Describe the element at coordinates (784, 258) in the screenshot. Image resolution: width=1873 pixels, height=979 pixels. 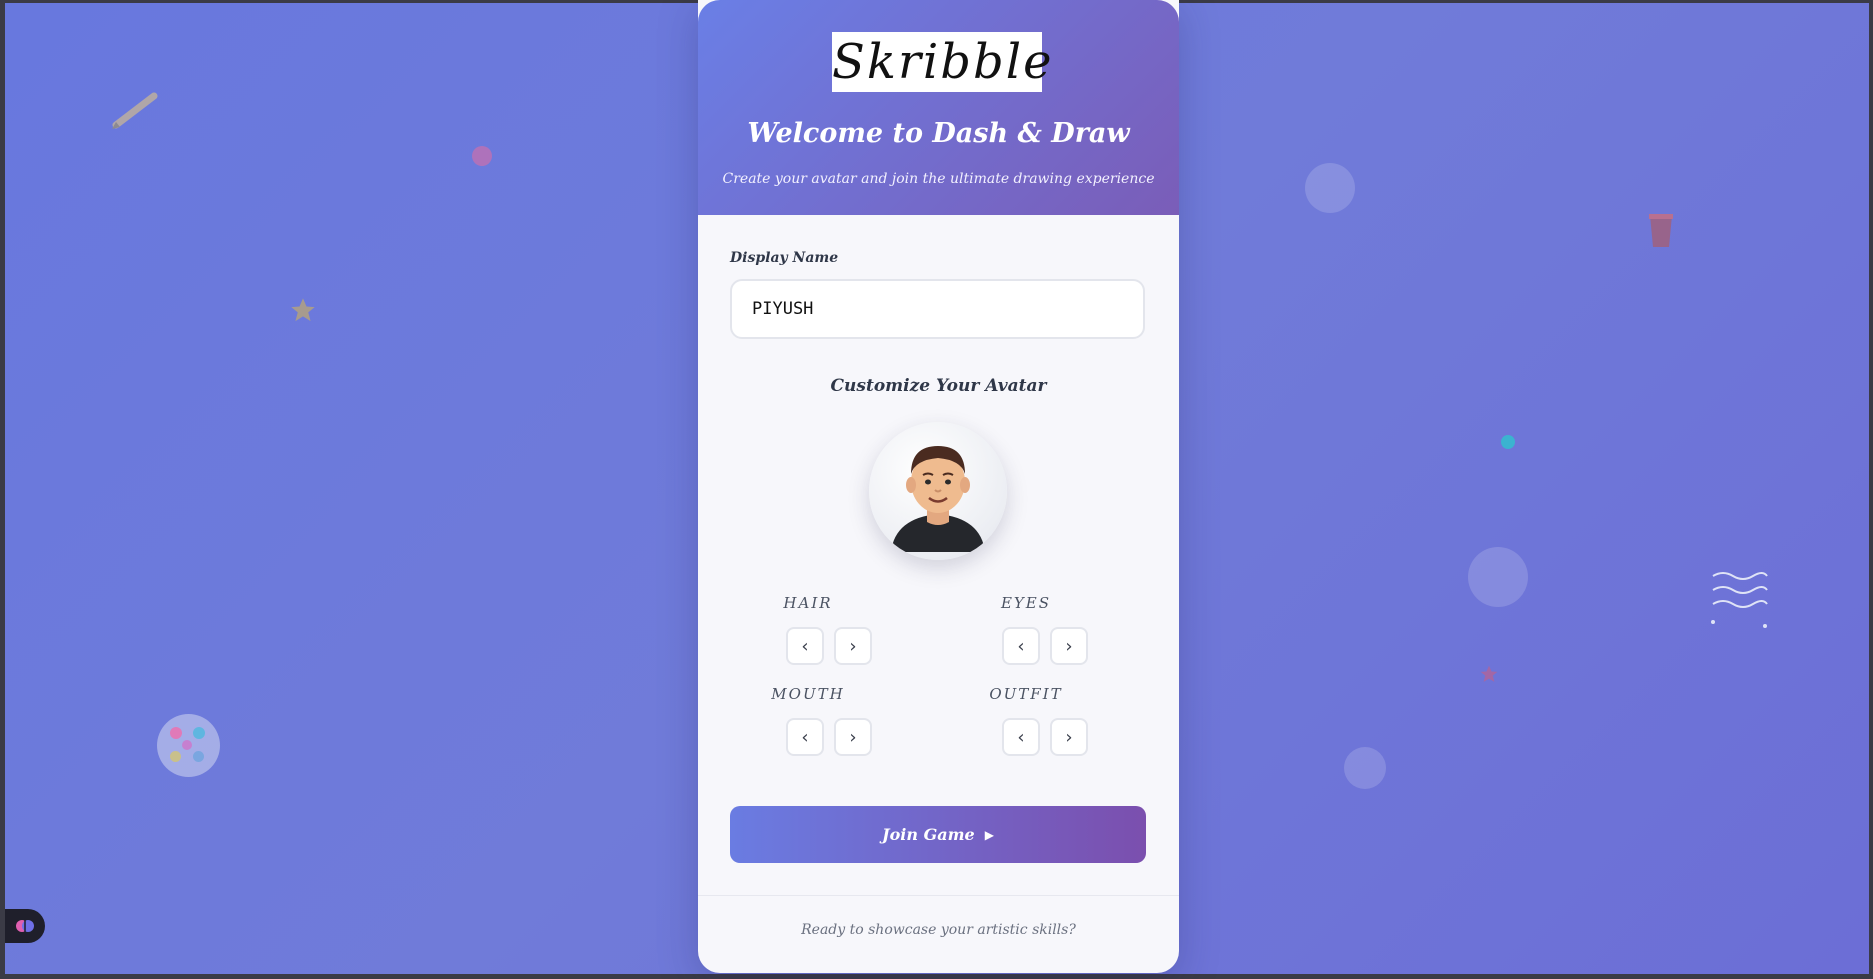
I see `display-name-label: Display Name` at that location.